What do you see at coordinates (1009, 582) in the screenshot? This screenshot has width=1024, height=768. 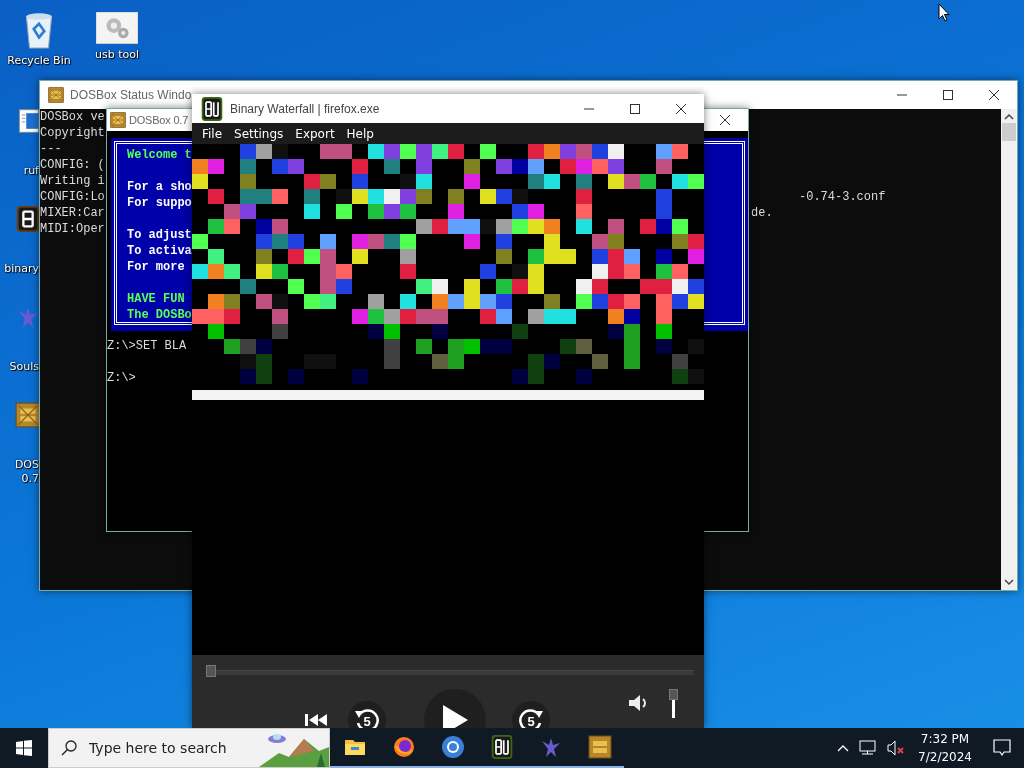 I see `scroll-down-icon` at bounding box center [1009, 582].